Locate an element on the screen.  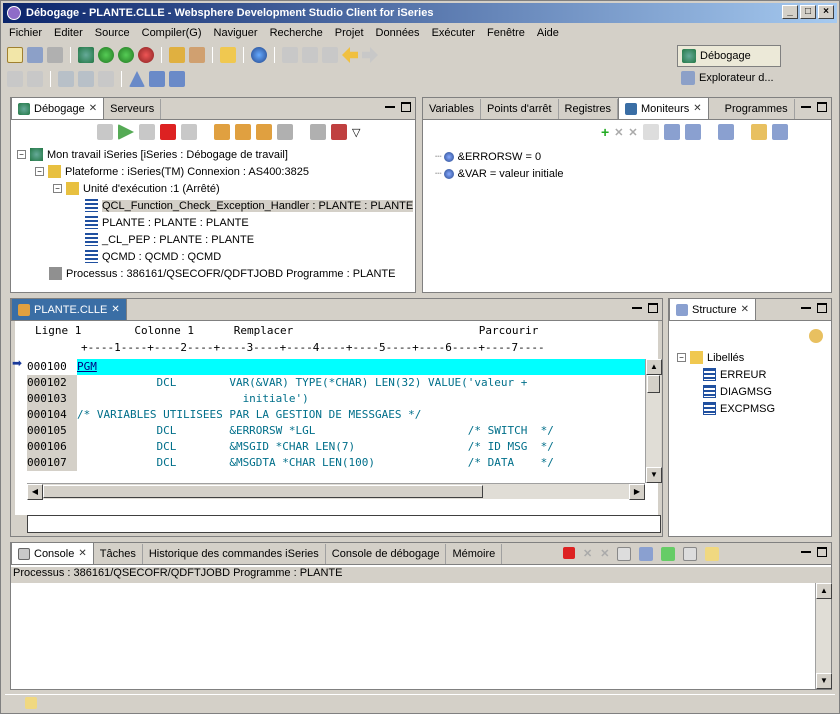
menu-recherche: Recherche is located at coordinates (296, 33).